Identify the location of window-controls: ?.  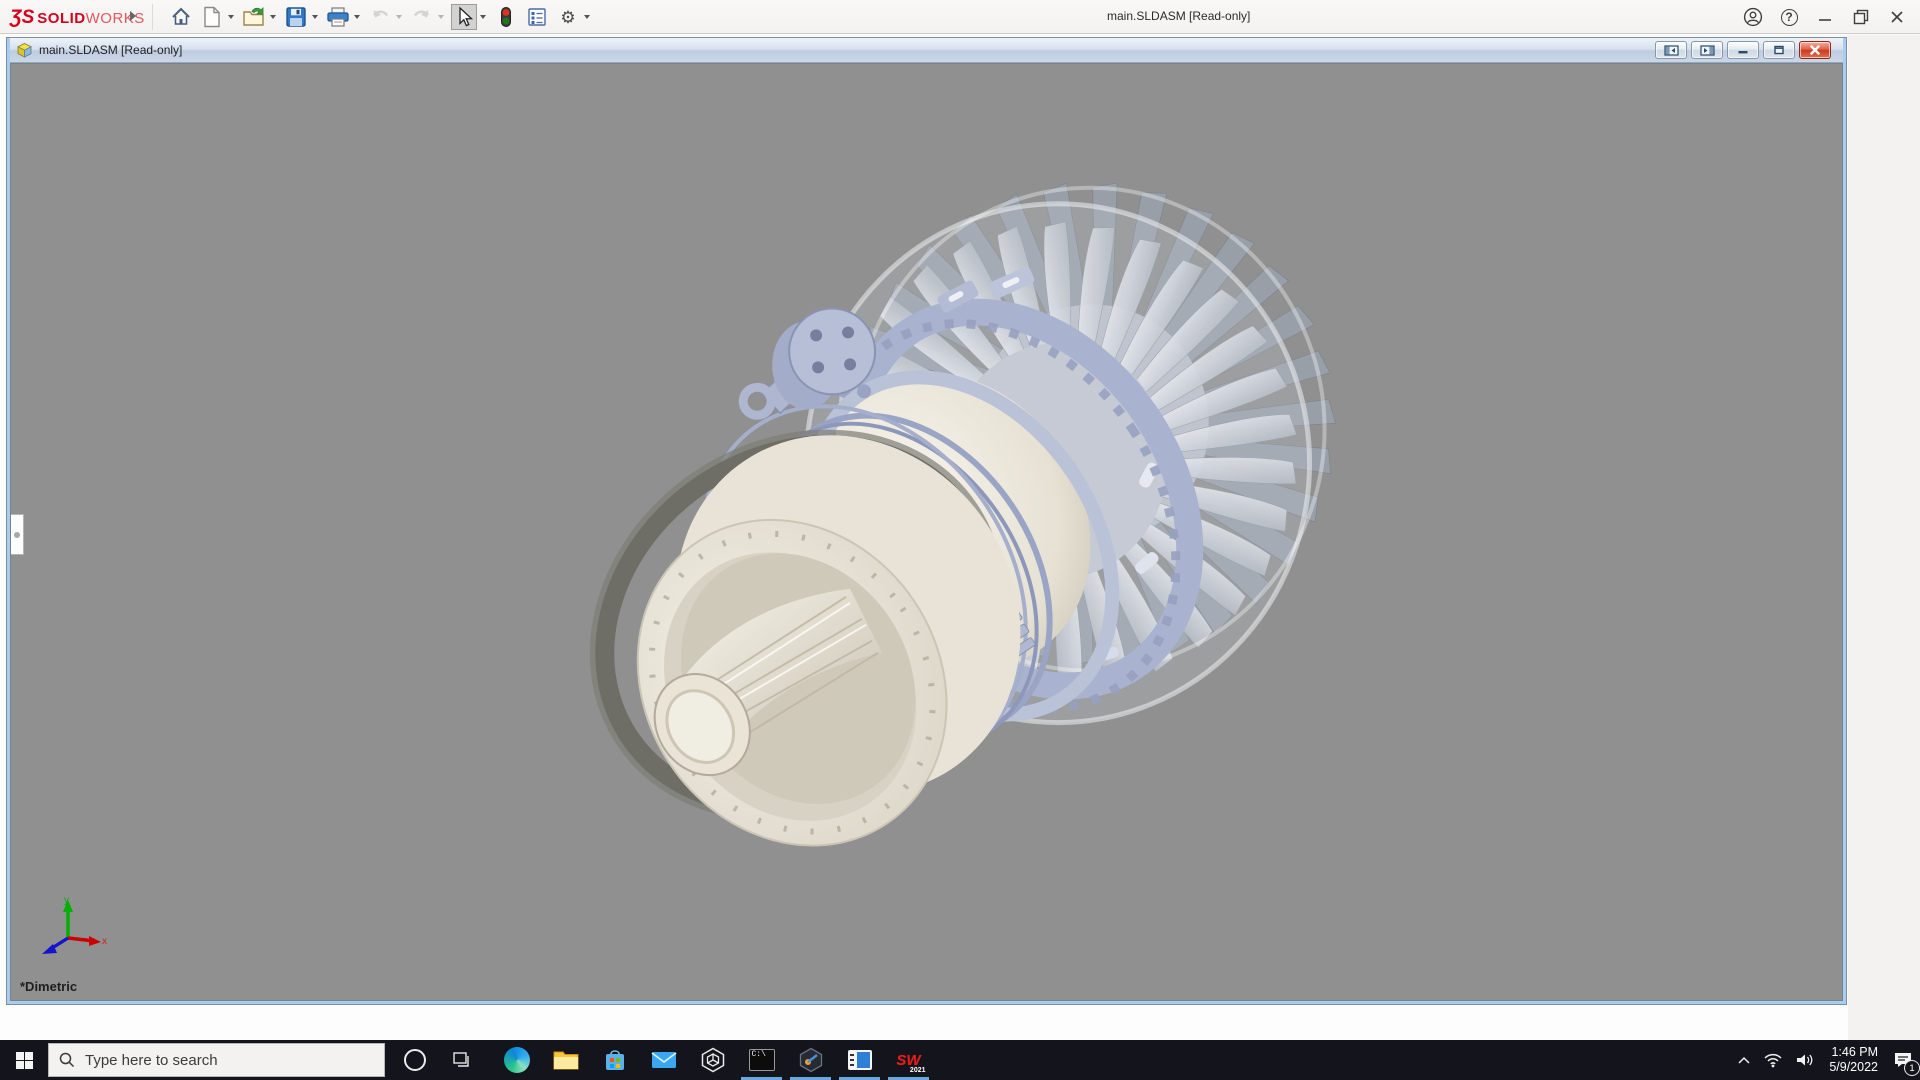
(1822, 17).